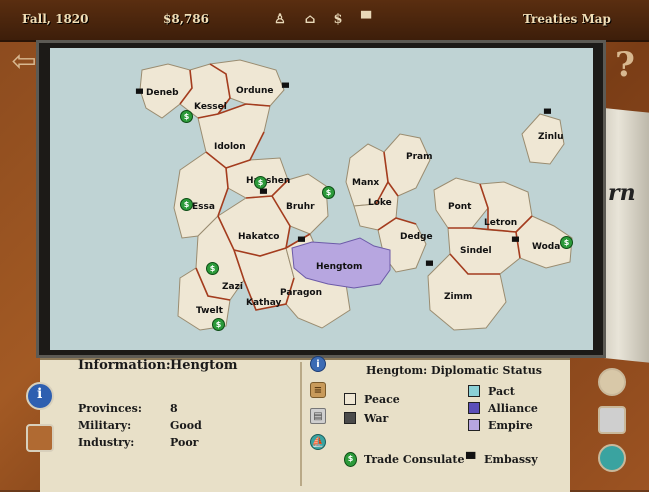 The image size is (649, 492). I want to click on scroll-tab-icon, so click(612, 382).